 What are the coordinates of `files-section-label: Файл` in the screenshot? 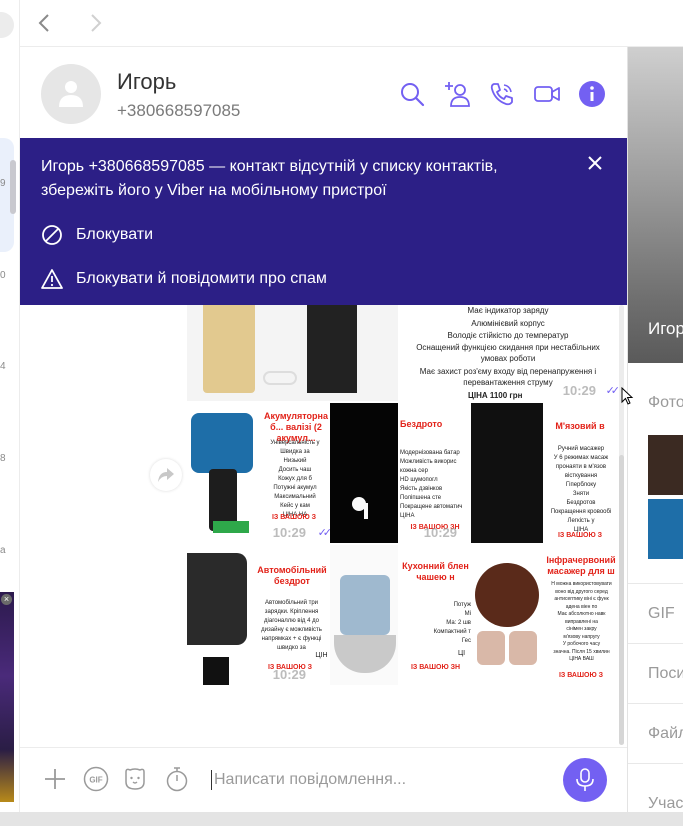 It's located at (665, 734).